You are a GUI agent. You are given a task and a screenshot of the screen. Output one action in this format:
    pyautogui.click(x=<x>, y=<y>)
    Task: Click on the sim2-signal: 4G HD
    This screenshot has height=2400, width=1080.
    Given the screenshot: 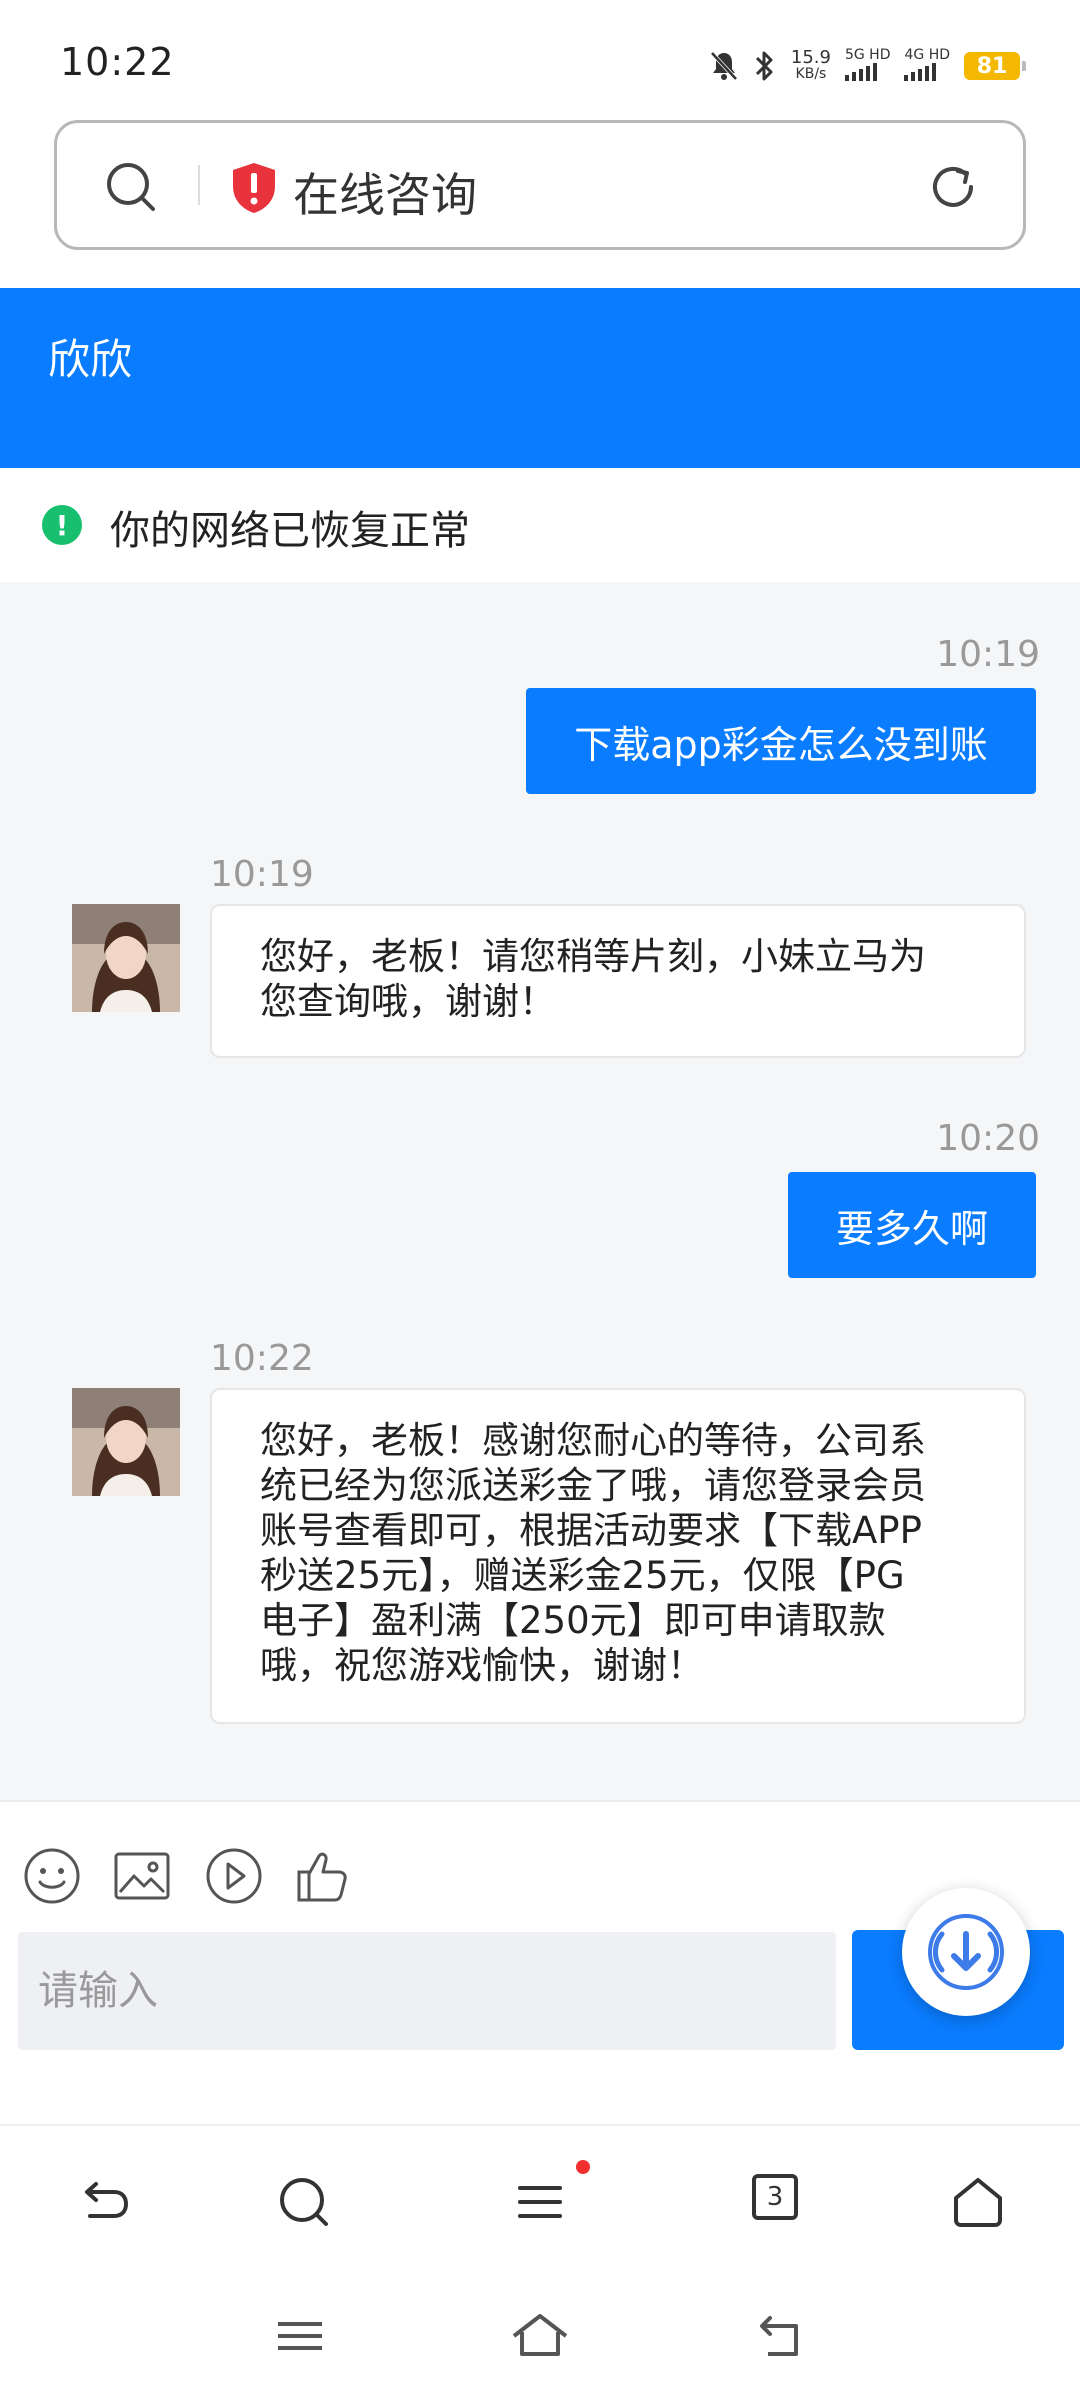 What is the action you would take?
    pyautogui.click(x=927, y=66)
    